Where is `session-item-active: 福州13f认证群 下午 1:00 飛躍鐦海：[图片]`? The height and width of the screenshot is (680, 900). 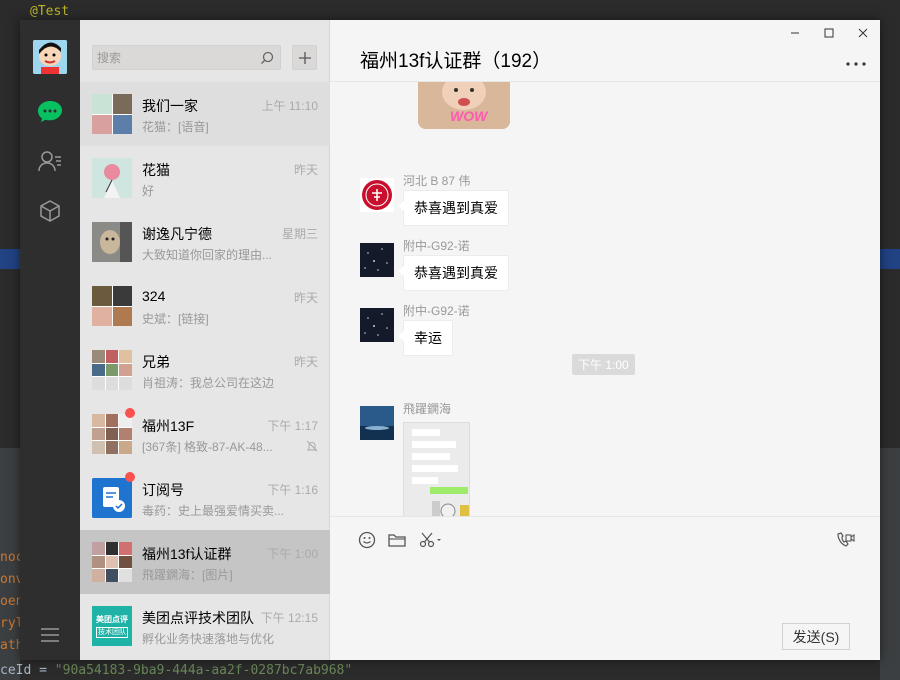 session-item-active: 福州13f认证群 下午 1:00 飛躍鐦海：[图片] is located at coordinates (205, 562).